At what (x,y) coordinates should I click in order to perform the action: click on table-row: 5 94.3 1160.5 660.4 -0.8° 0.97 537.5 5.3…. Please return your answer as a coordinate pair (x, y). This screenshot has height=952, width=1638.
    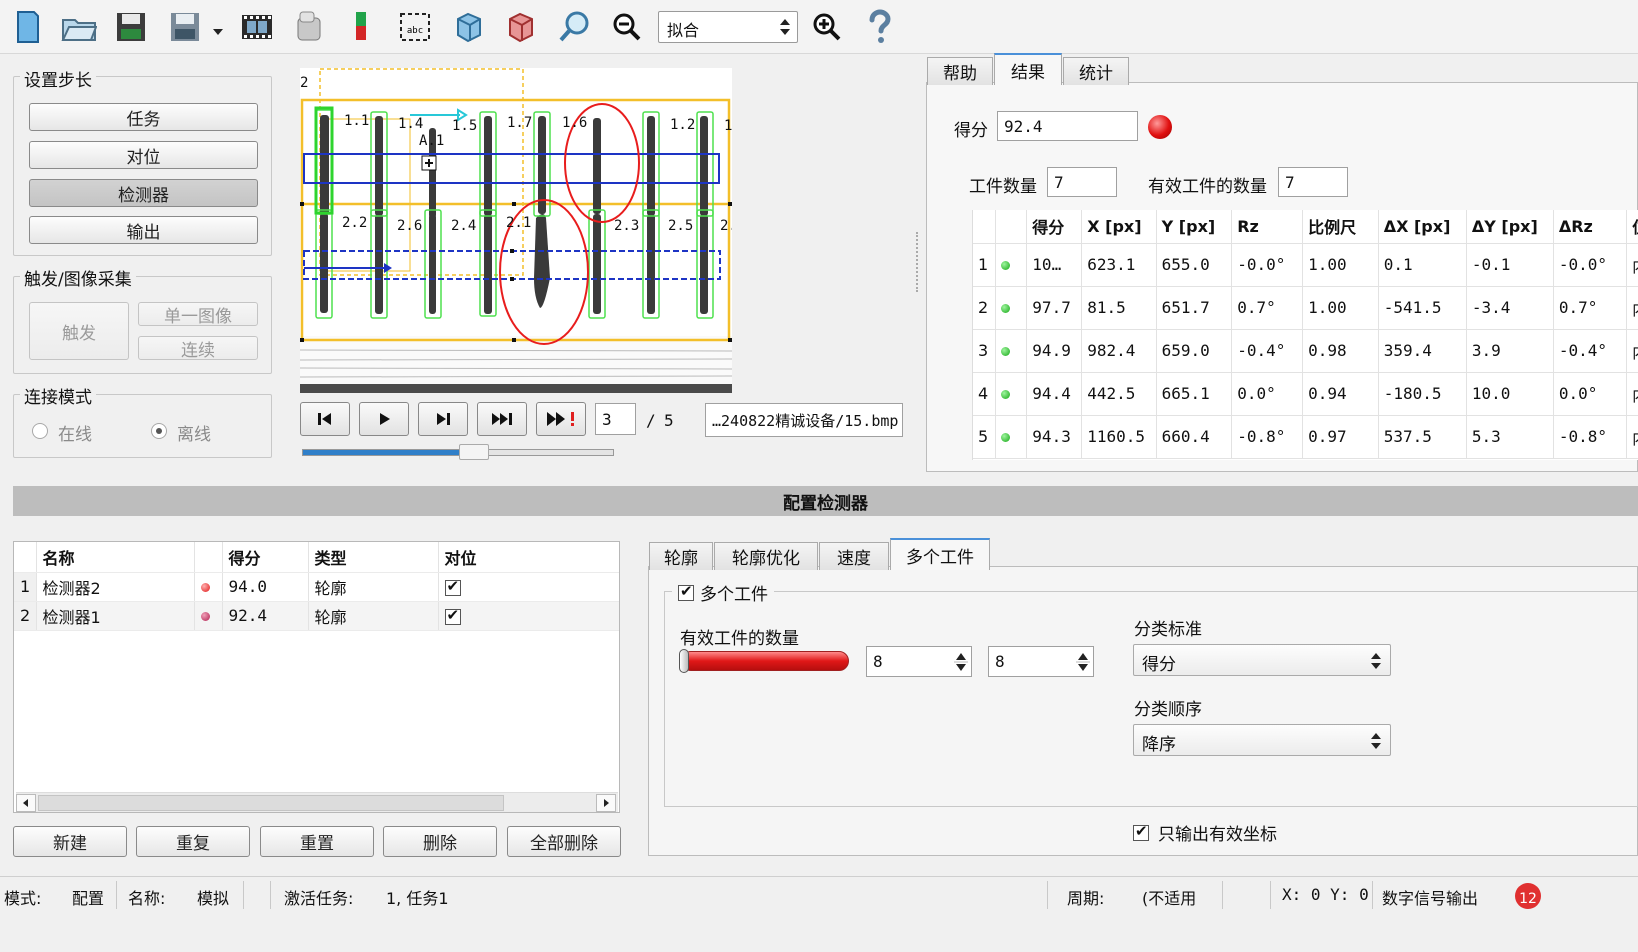
    Looking at the image, I should click on (1305, 437).